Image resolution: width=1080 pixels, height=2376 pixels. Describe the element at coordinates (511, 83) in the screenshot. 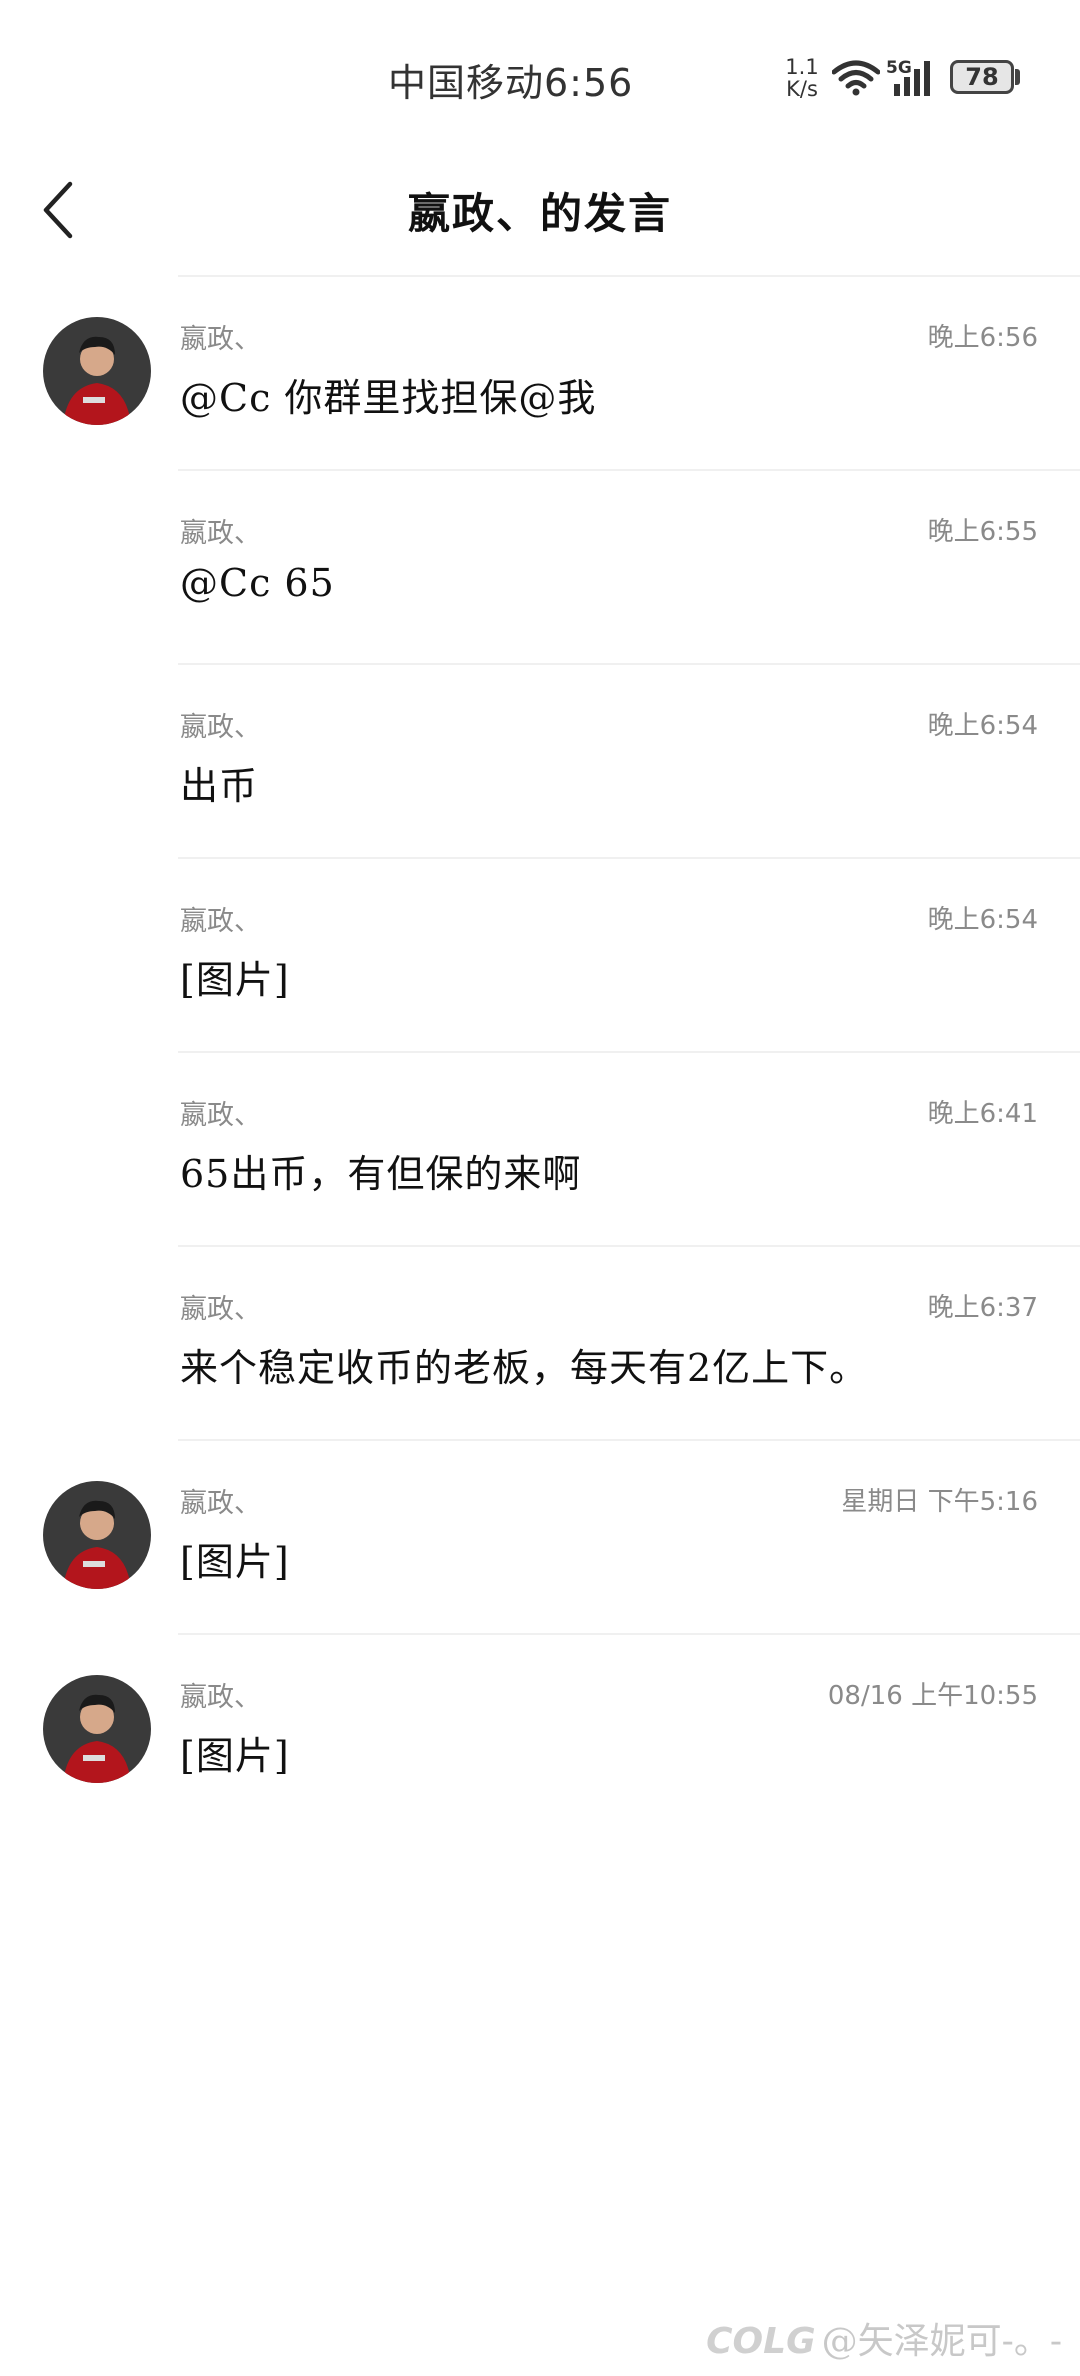

I see `carrier-time: 中国移动6:56` at that location.